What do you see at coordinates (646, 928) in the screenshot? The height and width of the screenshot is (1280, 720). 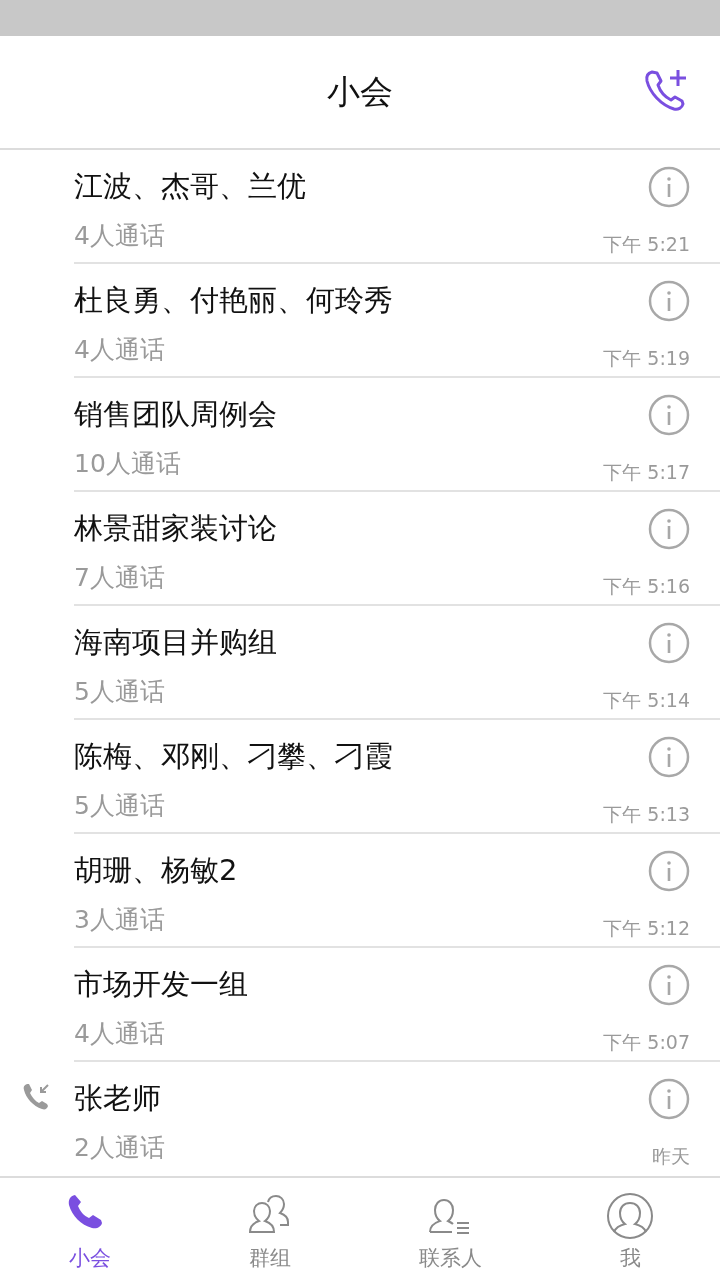 I see `call-time: 下午 5:12` at bounding box center [646, 928].